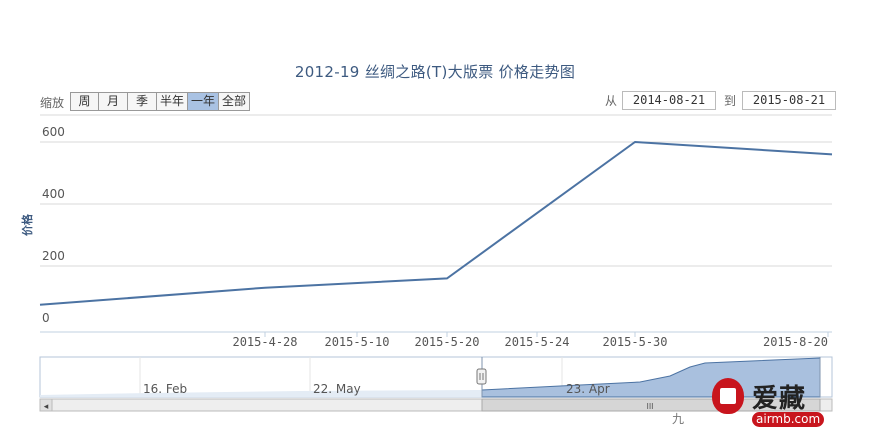  I want to click on seal-icon, so click(728, 396).